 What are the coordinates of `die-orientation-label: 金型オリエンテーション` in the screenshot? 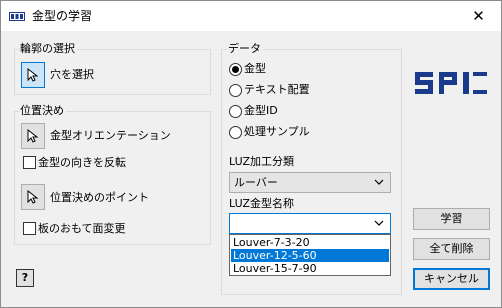 It's located at (110, 135).